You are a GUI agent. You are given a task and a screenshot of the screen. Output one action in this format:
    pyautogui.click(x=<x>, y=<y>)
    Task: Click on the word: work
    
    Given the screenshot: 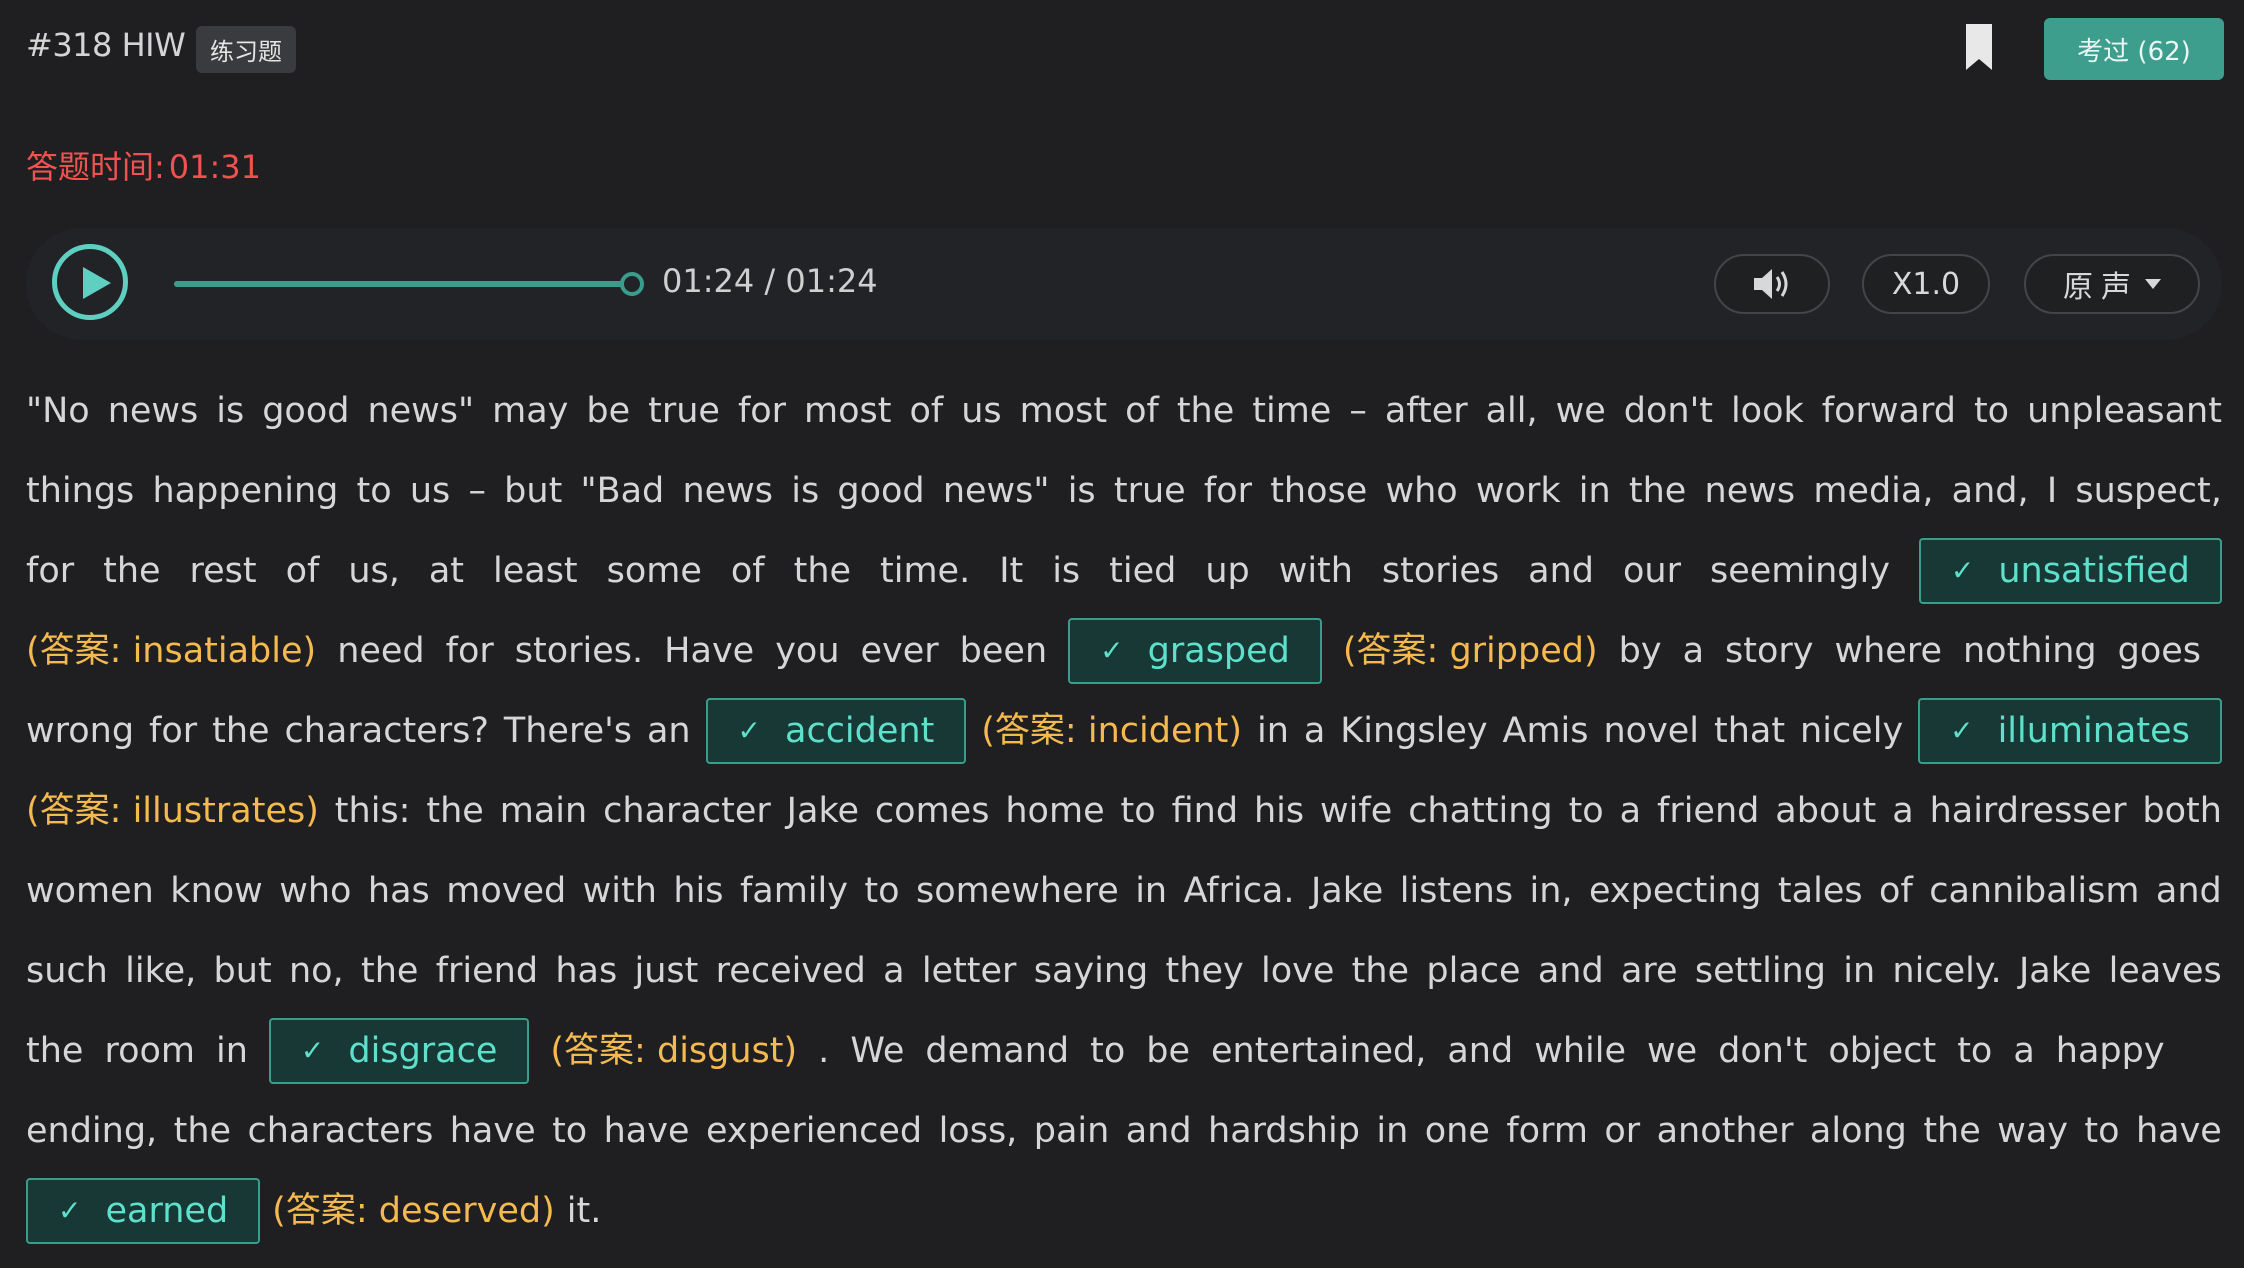 What is the action you would take?
    pyautogui.click(x=1518, y=491)
    